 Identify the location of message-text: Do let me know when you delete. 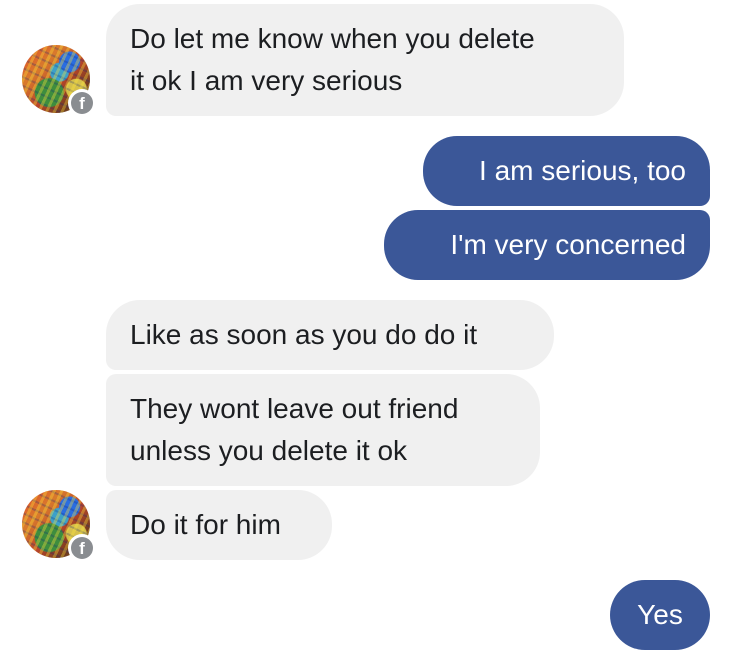
(332, 38).